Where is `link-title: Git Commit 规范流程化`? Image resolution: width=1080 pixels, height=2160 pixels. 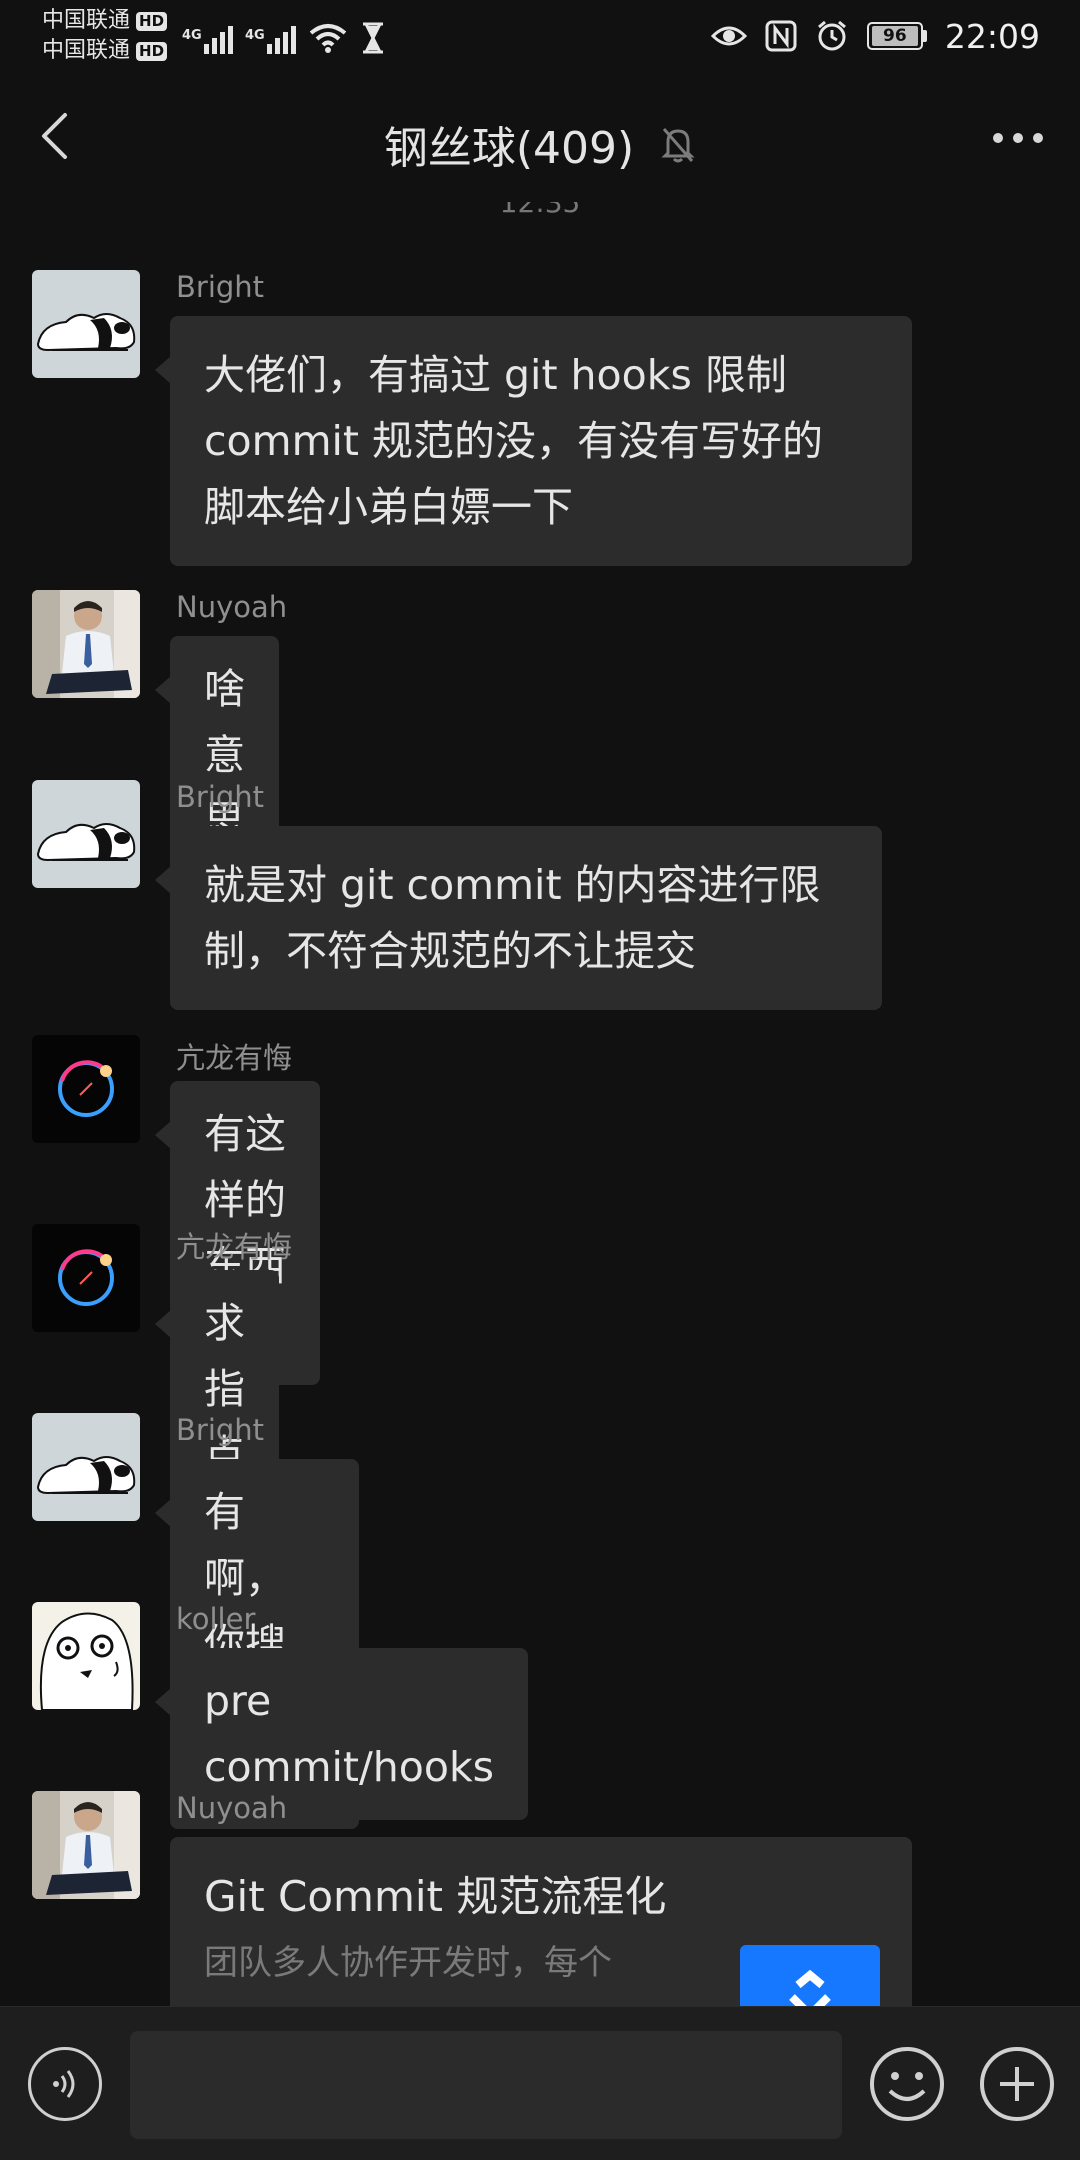
link-title: Git Commit 规范流程化 is located at coordinates (435, 1896).